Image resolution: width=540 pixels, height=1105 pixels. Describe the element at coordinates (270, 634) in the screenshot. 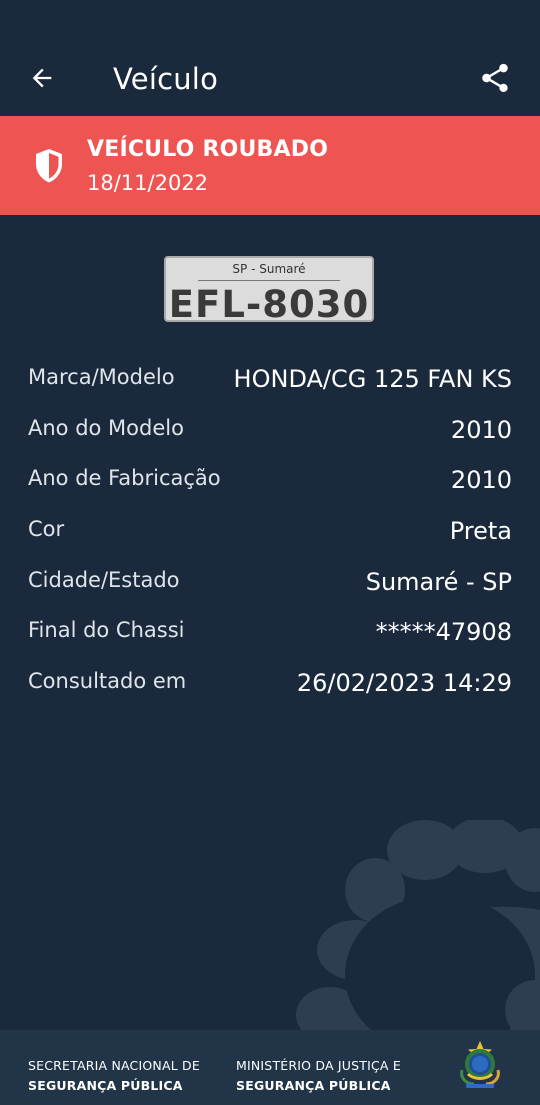

I see `detail-row-chassis: Final do Chassi *****47908` at that location.